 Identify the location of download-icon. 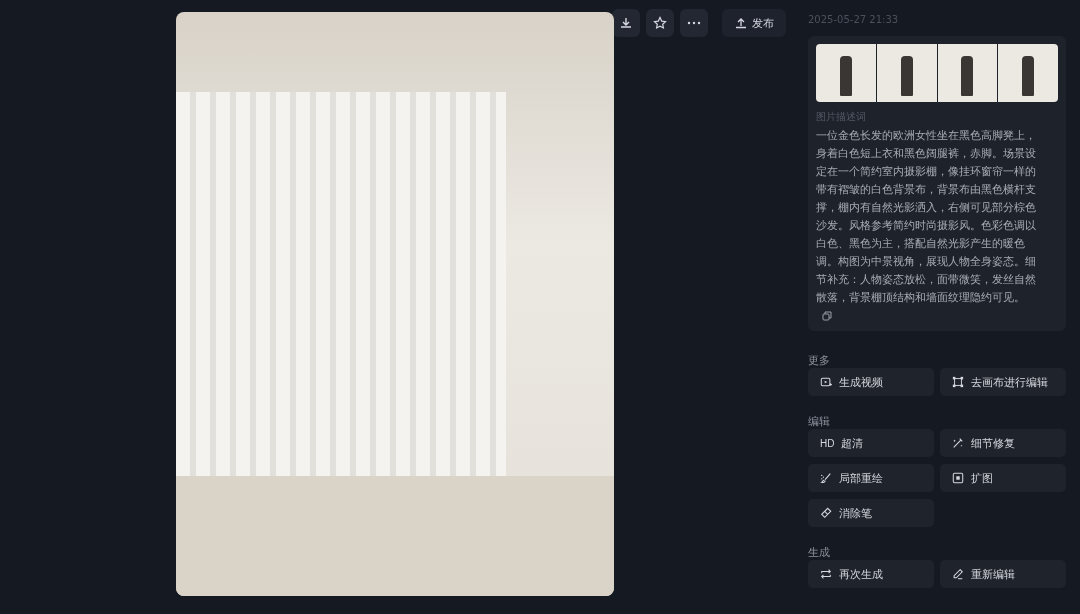
(626, 23).